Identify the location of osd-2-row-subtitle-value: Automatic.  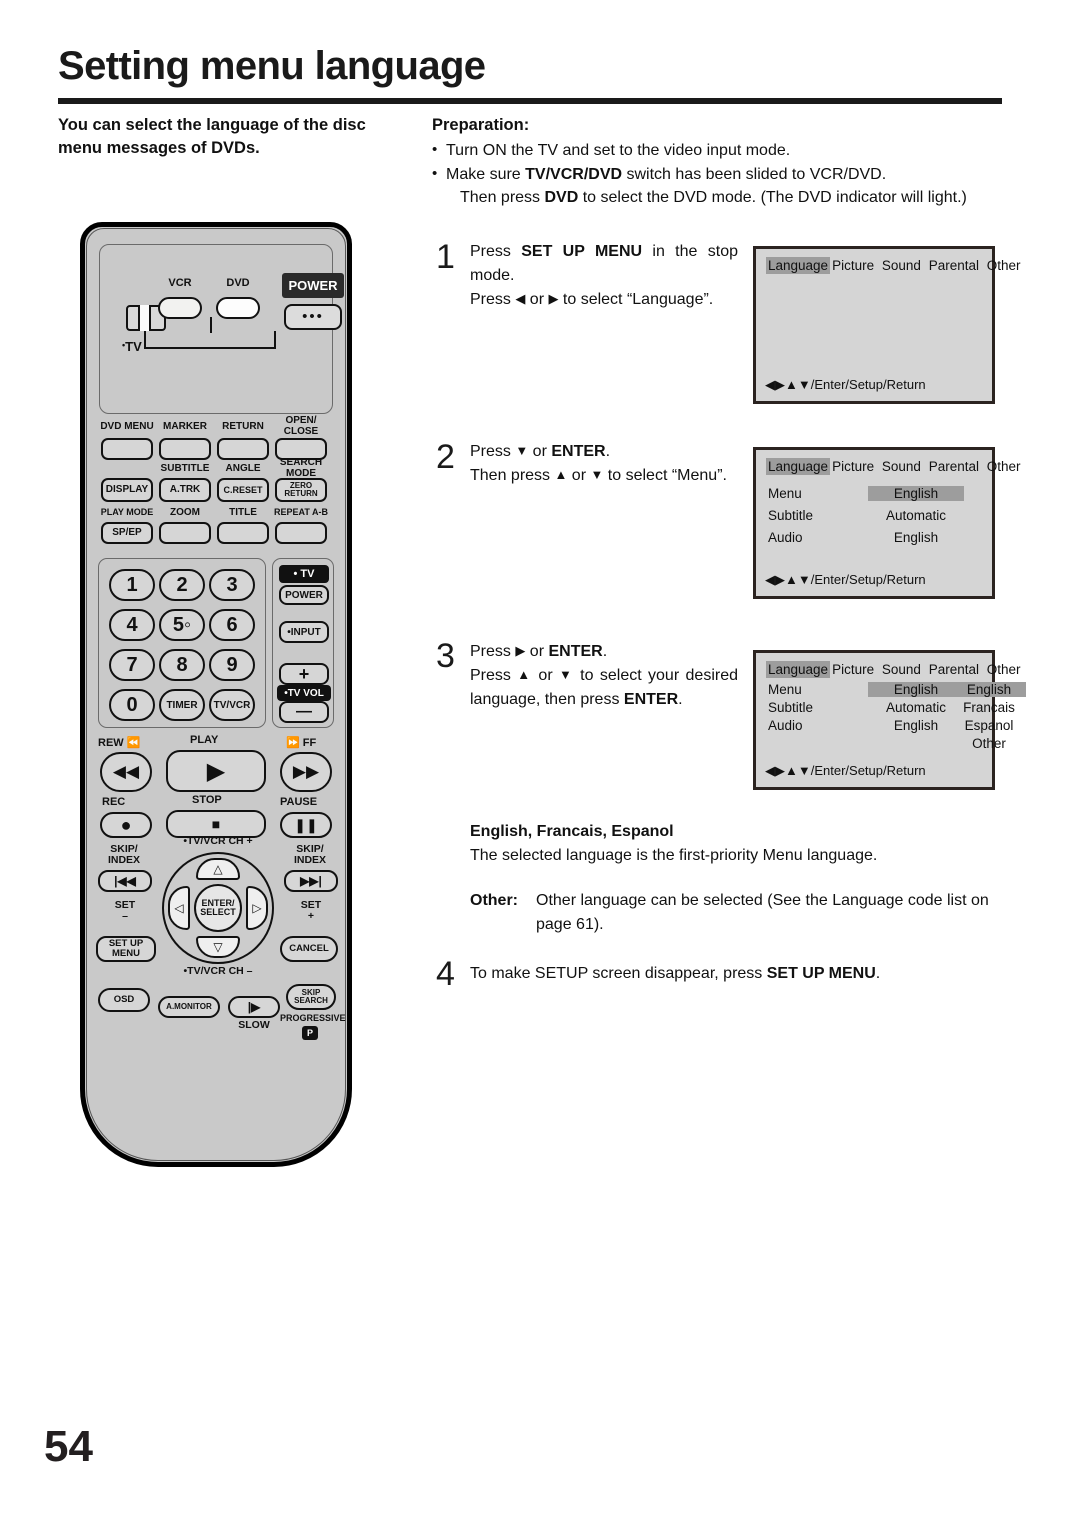
(916, 515).